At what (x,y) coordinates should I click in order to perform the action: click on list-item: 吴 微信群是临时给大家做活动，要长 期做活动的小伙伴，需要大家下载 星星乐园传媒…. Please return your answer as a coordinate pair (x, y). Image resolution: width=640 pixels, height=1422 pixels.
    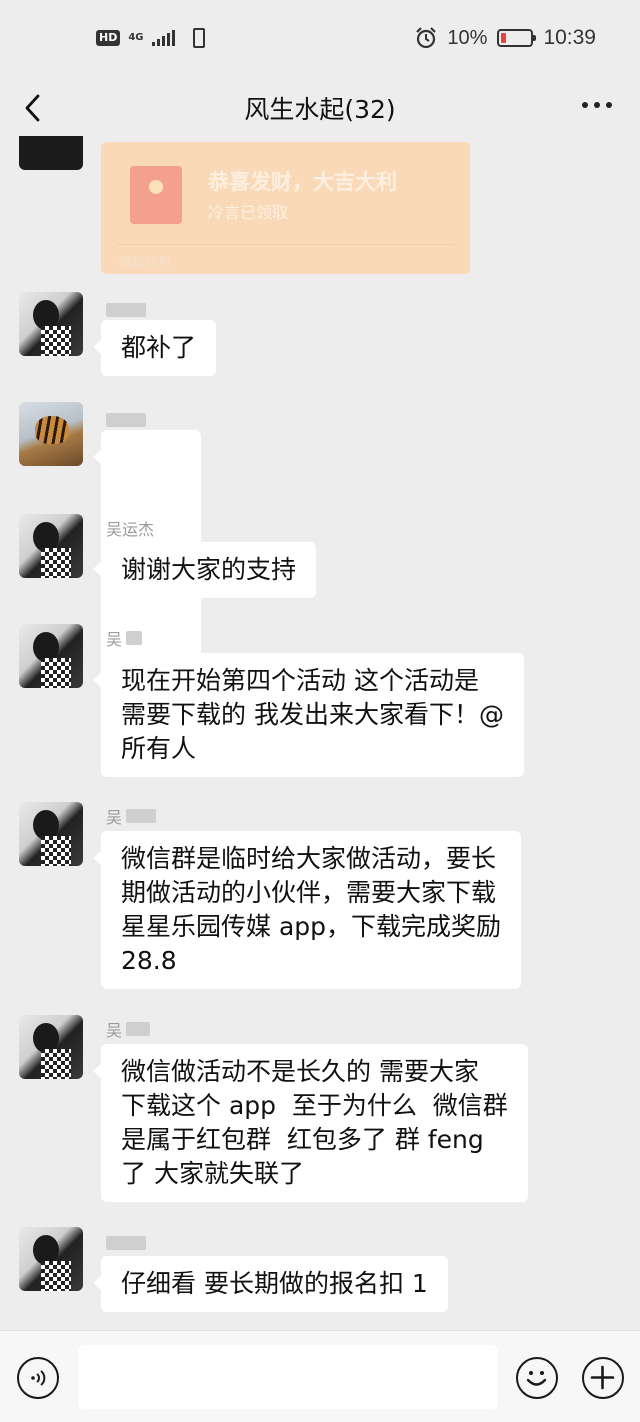
    Looking at the image, I should click on (320, 902).